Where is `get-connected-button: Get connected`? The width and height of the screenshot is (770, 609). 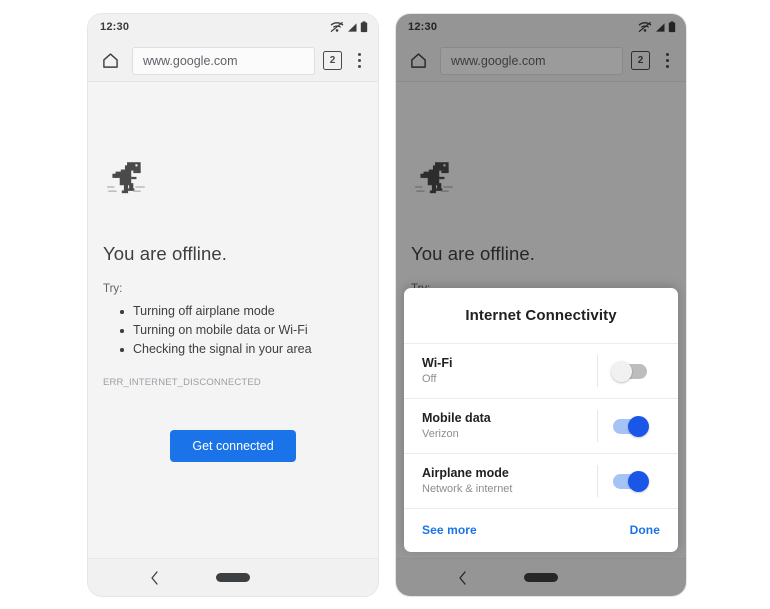
get-connected-button: Get connected is located at coordinates (233, 446).